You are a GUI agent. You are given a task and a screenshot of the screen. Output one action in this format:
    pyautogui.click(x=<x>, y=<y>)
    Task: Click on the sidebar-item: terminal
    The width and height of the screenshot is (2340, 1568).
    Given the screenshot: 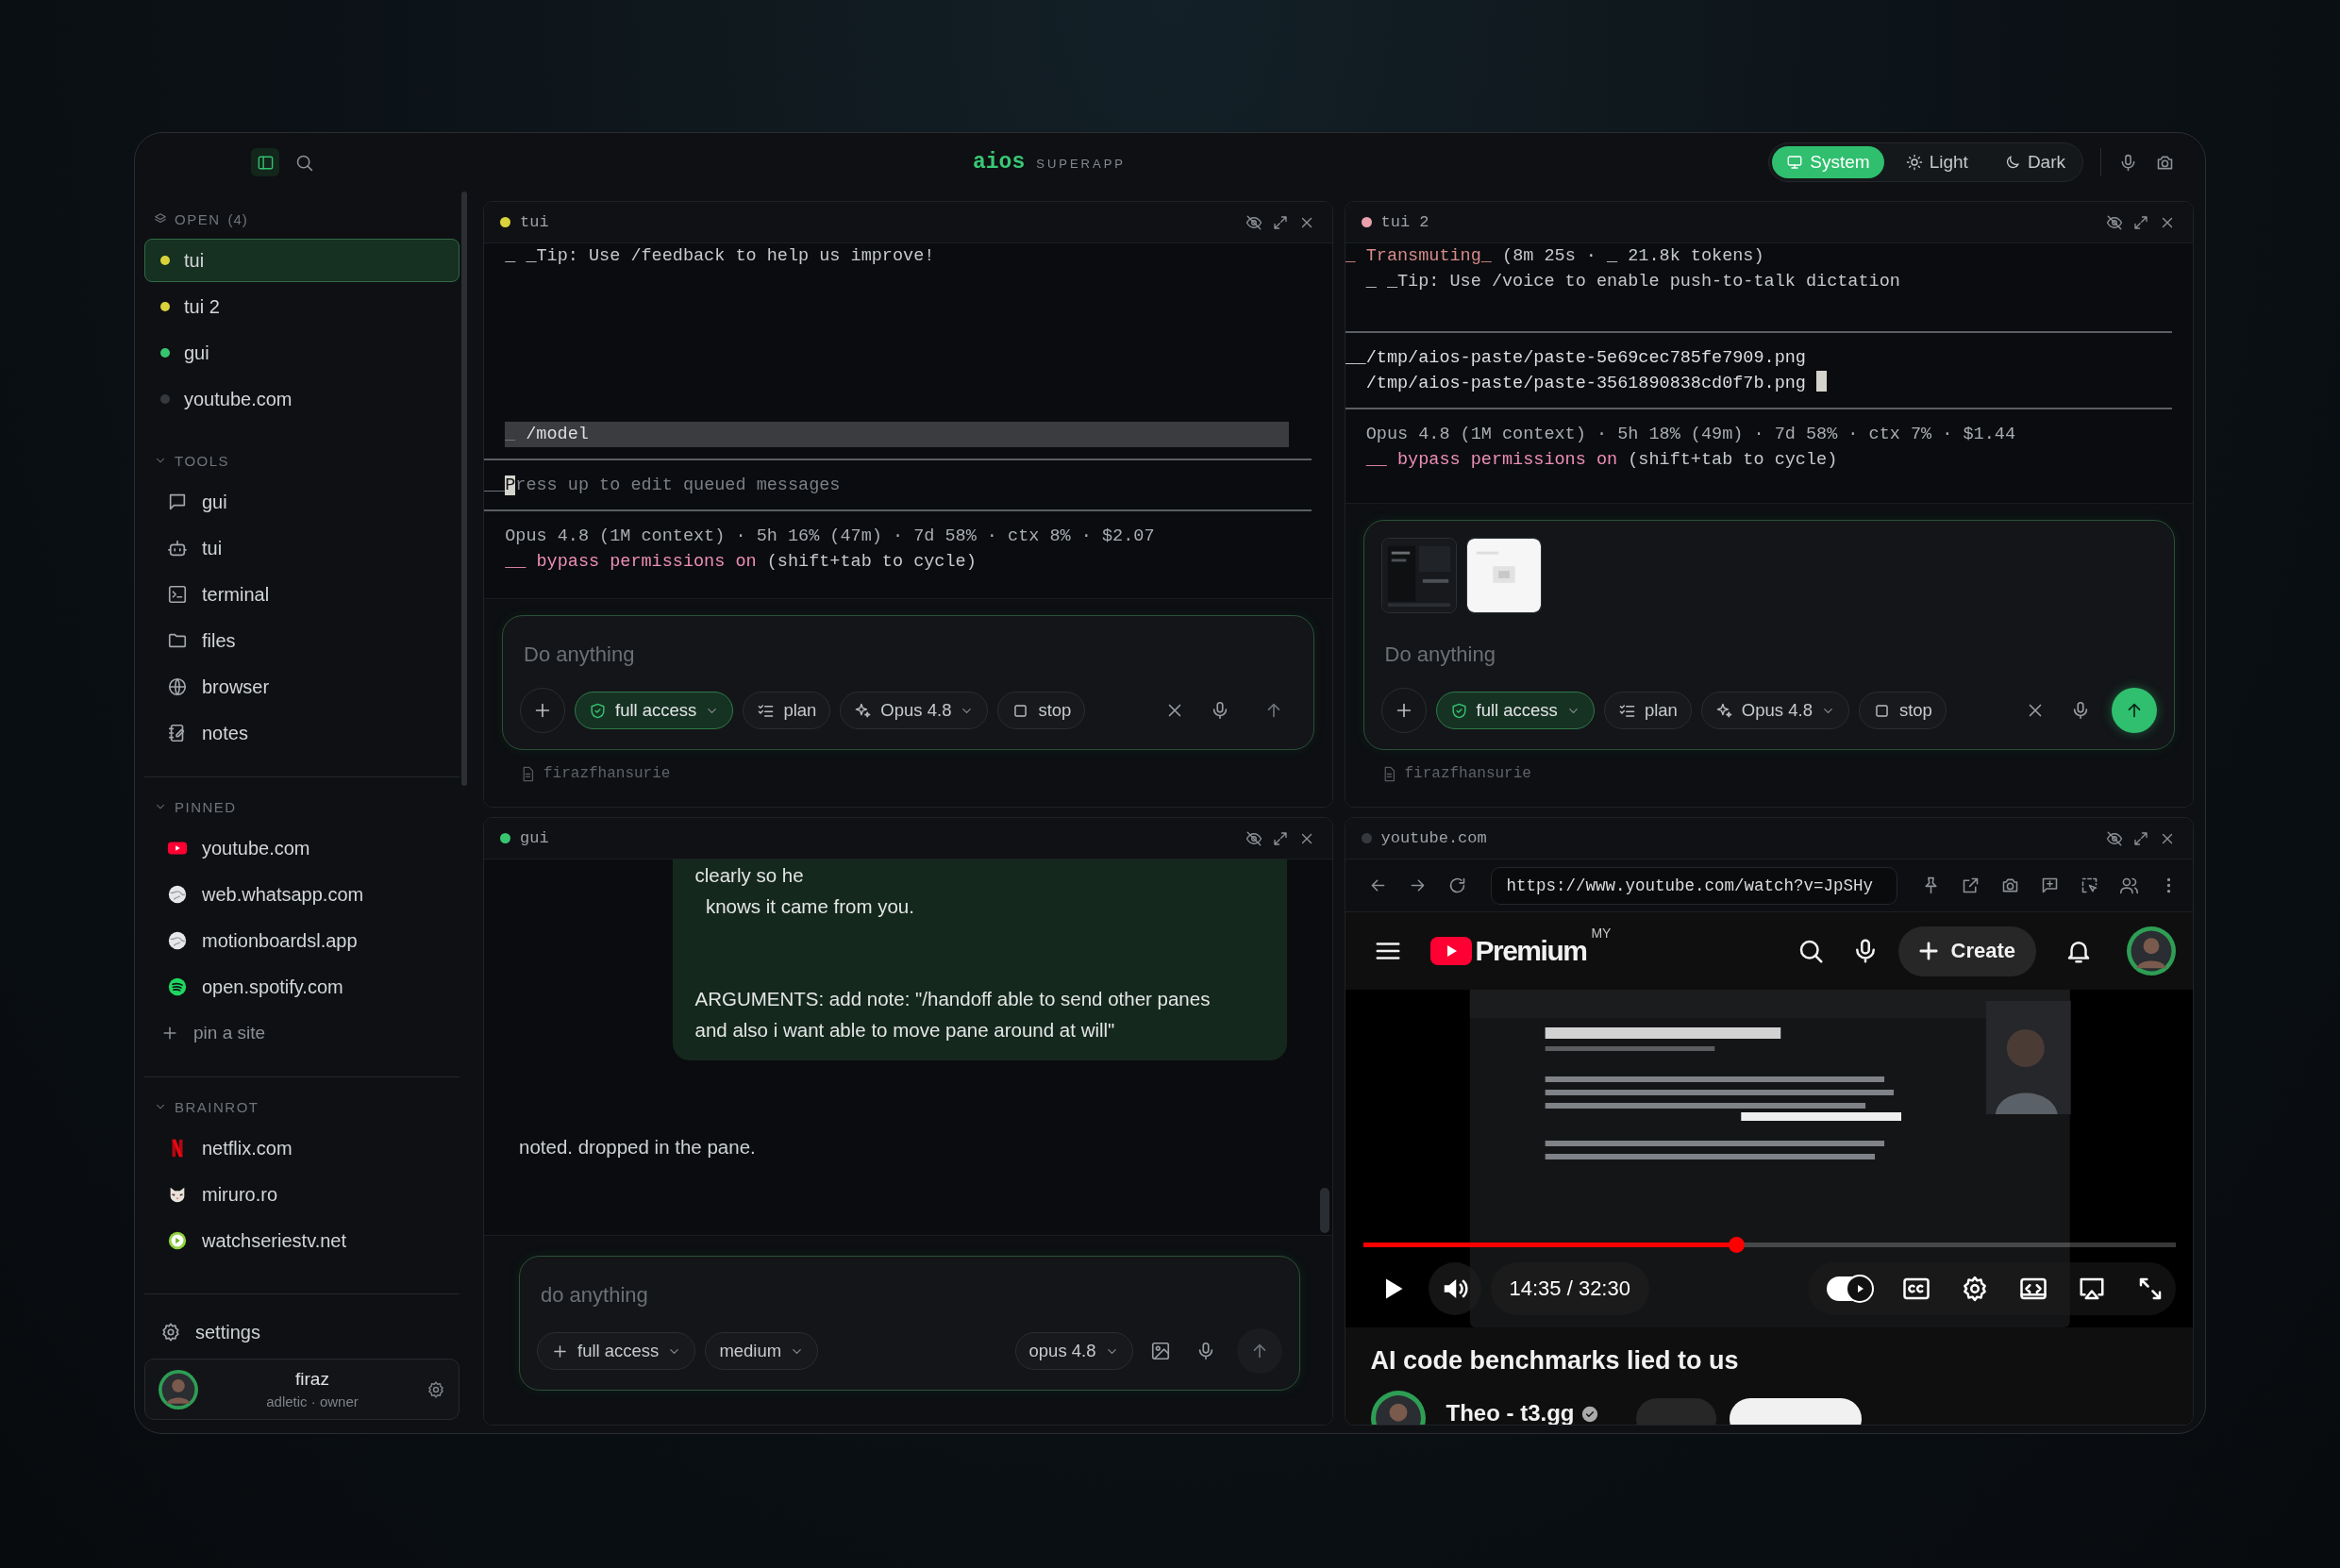 What is the action you would take?
    pyautogui.click(x=302, y=594)
    